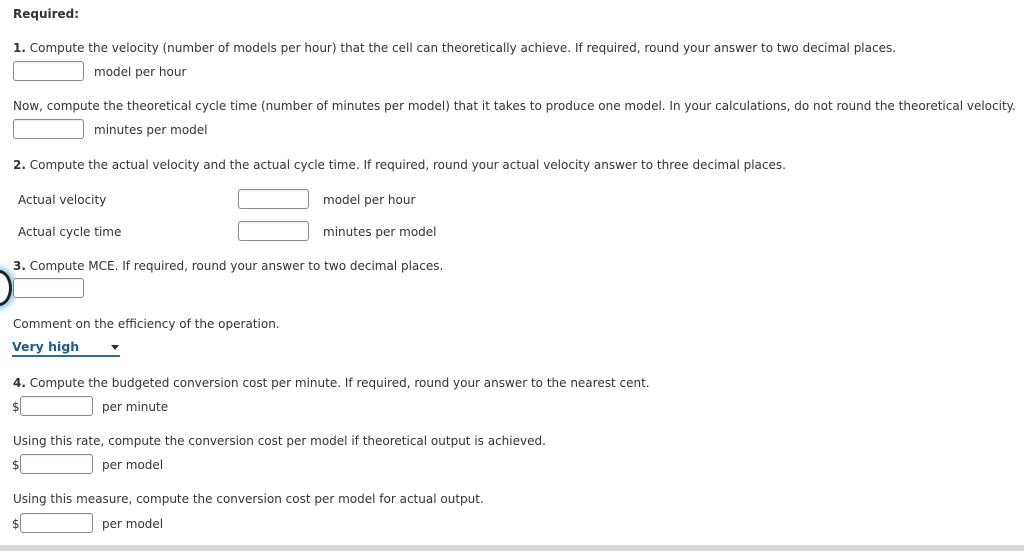 The width and height of the screenshot is (1024, 551). What do you see at coordinates (48, 71) in the screenshot?
I see `velocity-input` at bounding box center [48, 71].